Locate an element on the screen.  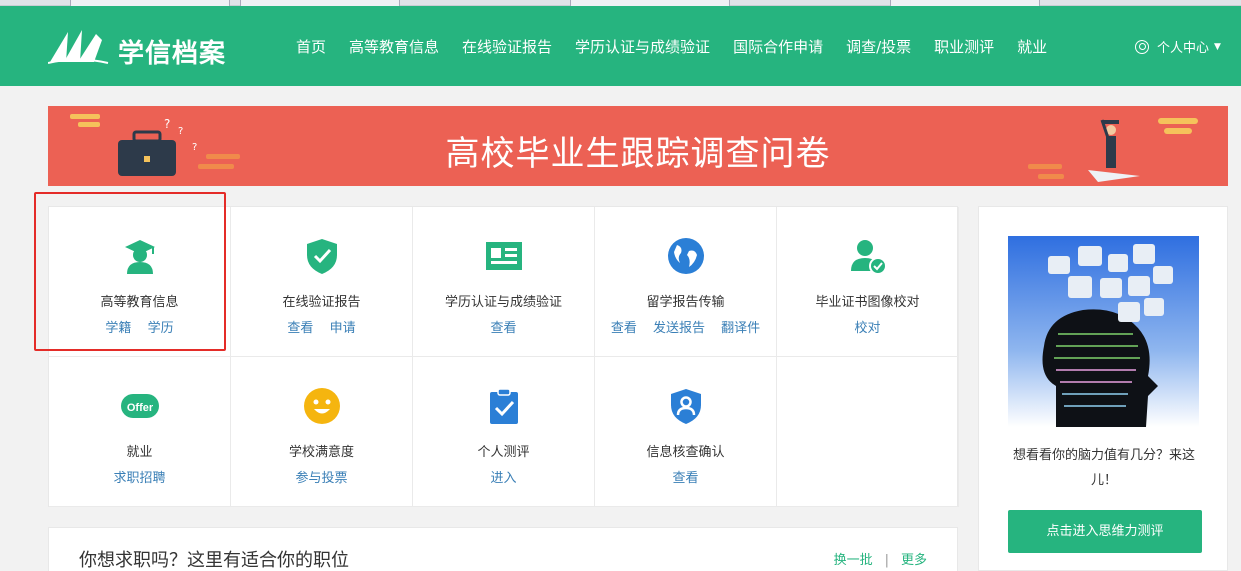
brain-test-text: 想看看你的脑力值有几分？来这儿！ is located at coordinates (1103, 468).